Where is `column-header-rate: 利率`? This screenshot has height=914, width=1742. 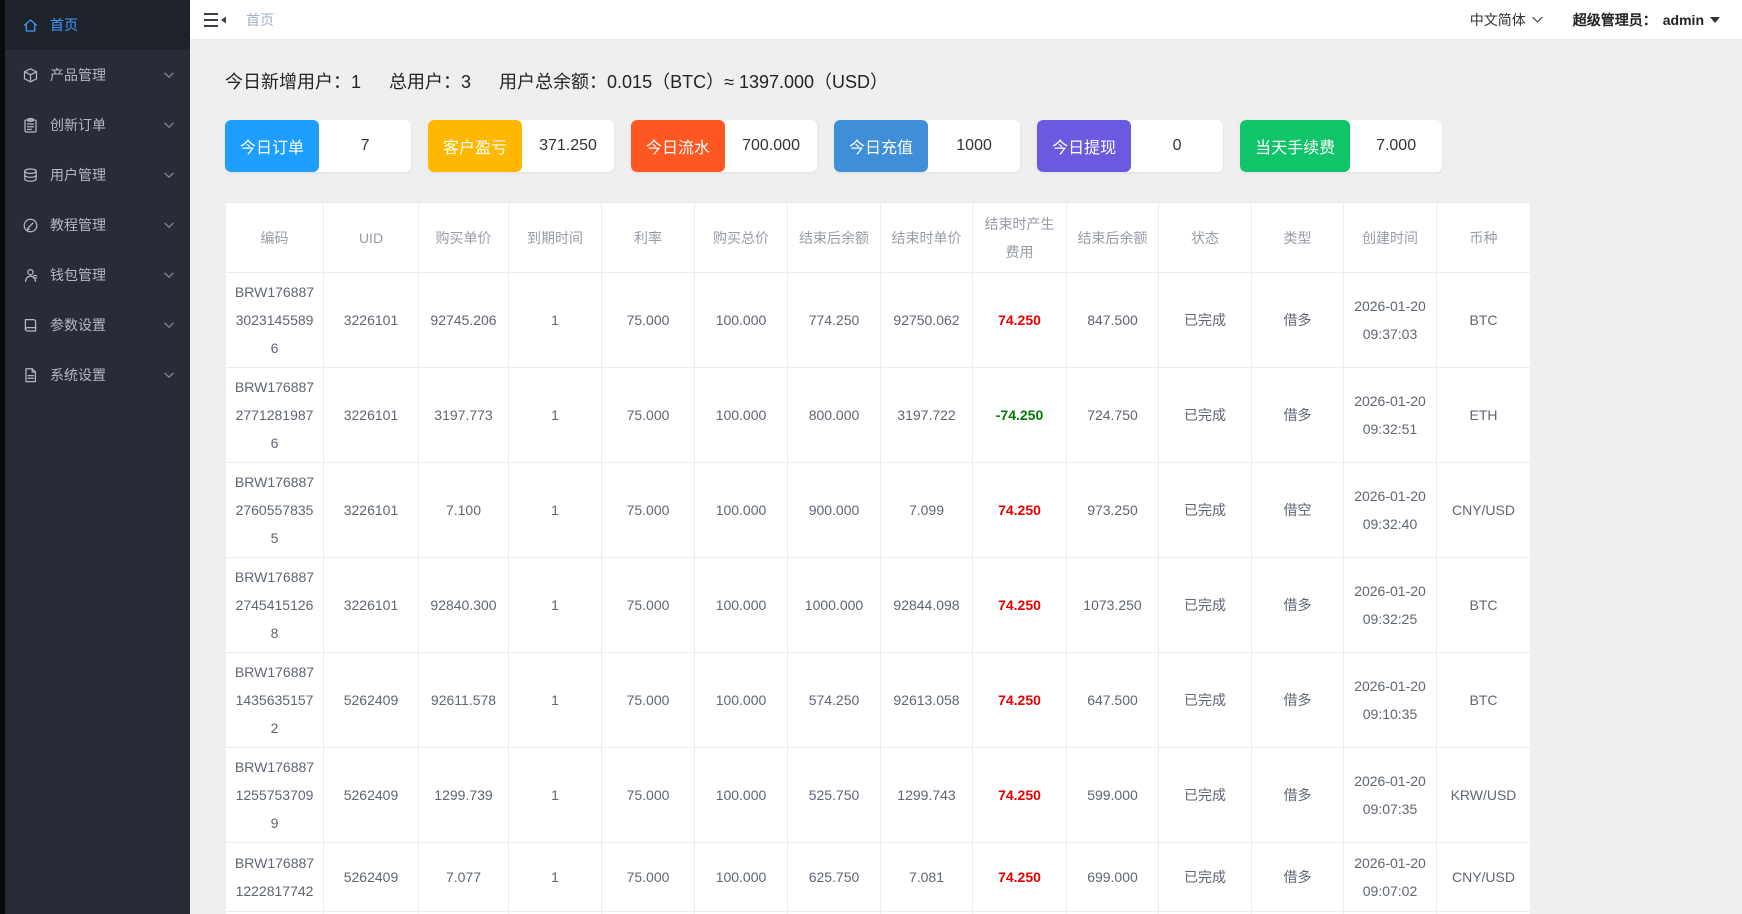 column-header-rate: 利率 is located at coordinates (648, 237).